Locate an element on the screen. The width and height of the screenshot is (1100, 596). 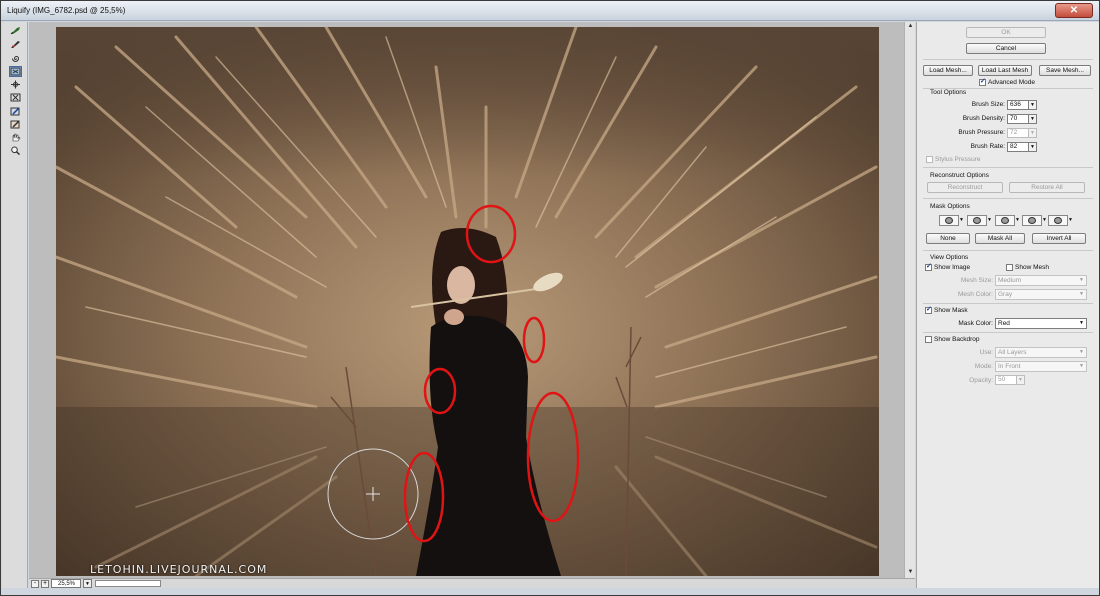
forward-warp-tool-icon is located at coordinates (15, 30).